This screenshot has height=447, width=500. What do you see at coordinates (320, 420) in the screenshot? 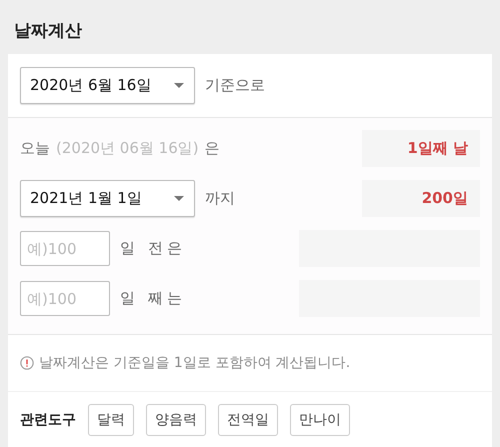
I see `tool-button: 만나이` at bounding box center [320, 420].